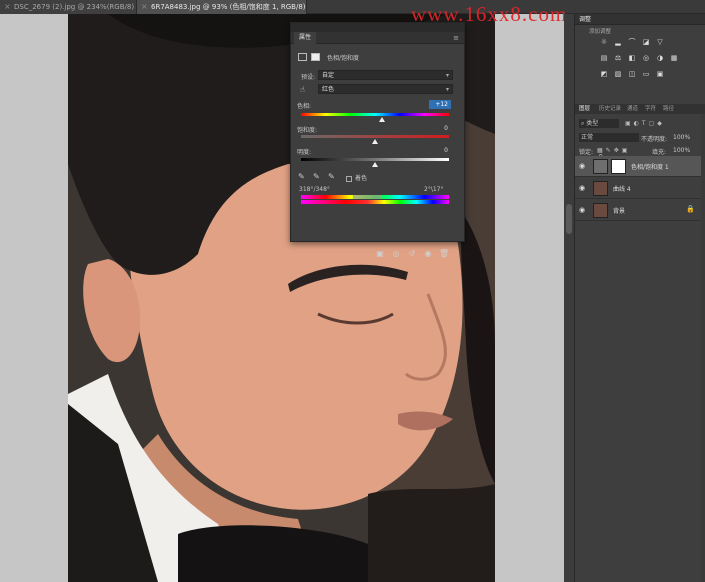 Image resolution: width=705 pixels, height=582 pixels. Describe the element at coordinates (376, 177) in the screenshot. I see `colorize-checkbox: 着色` at that location.